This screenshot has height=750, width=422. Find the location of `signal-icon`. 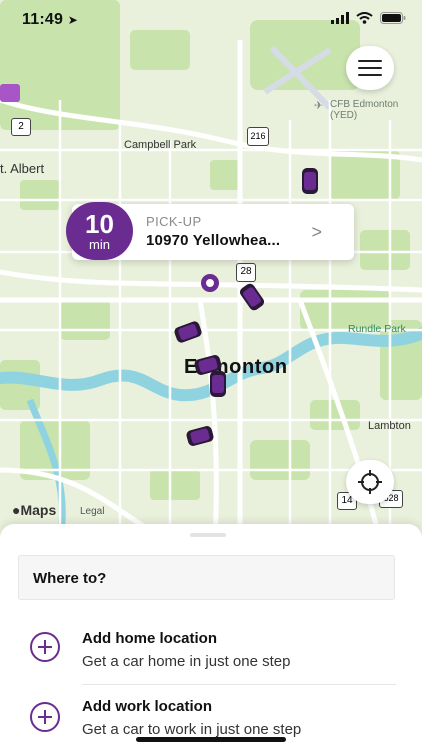

signal-icon is located at coordinates (340, 18).